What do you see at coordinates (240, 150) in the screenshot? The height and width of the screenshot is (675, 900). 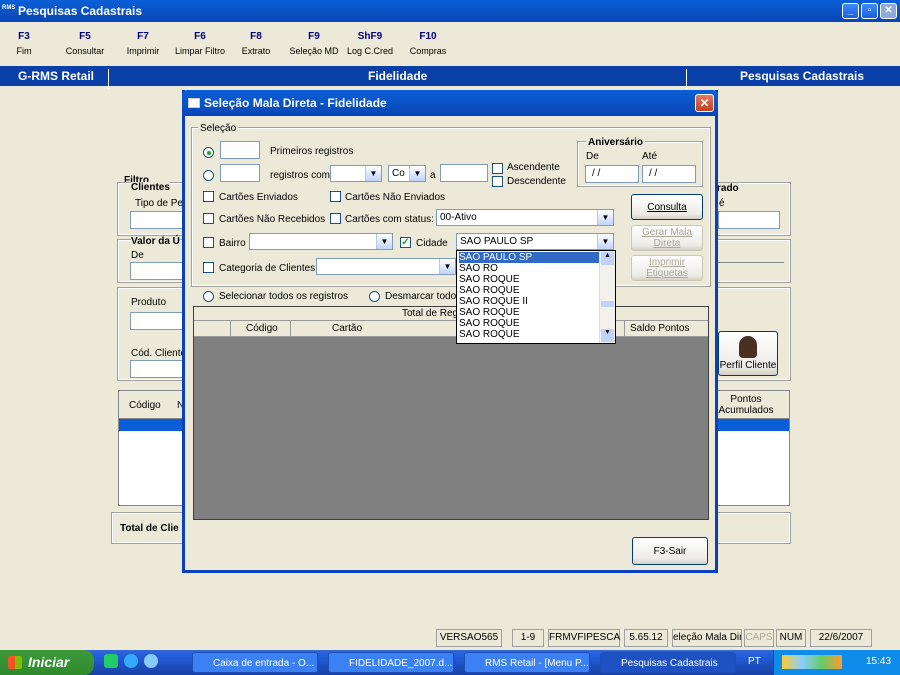 I see `primeiros-count-input` at bounding box center [240, 150].